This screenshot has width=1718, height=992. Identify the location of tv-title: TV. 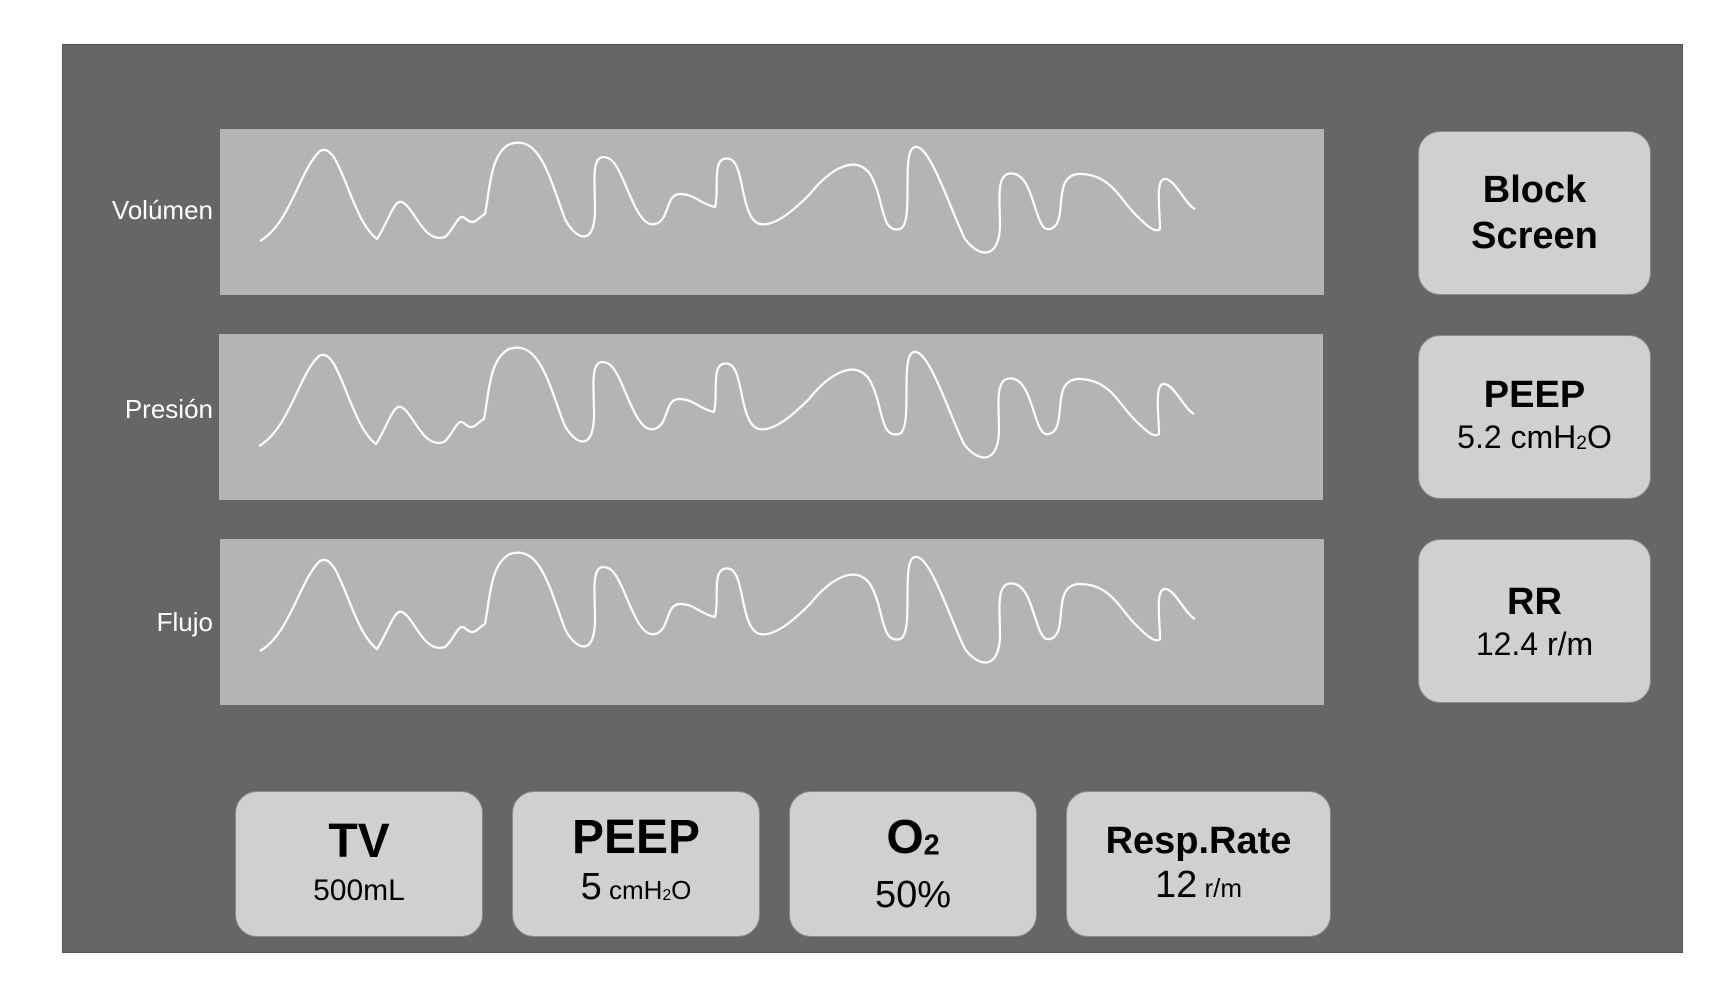
(359, 841).